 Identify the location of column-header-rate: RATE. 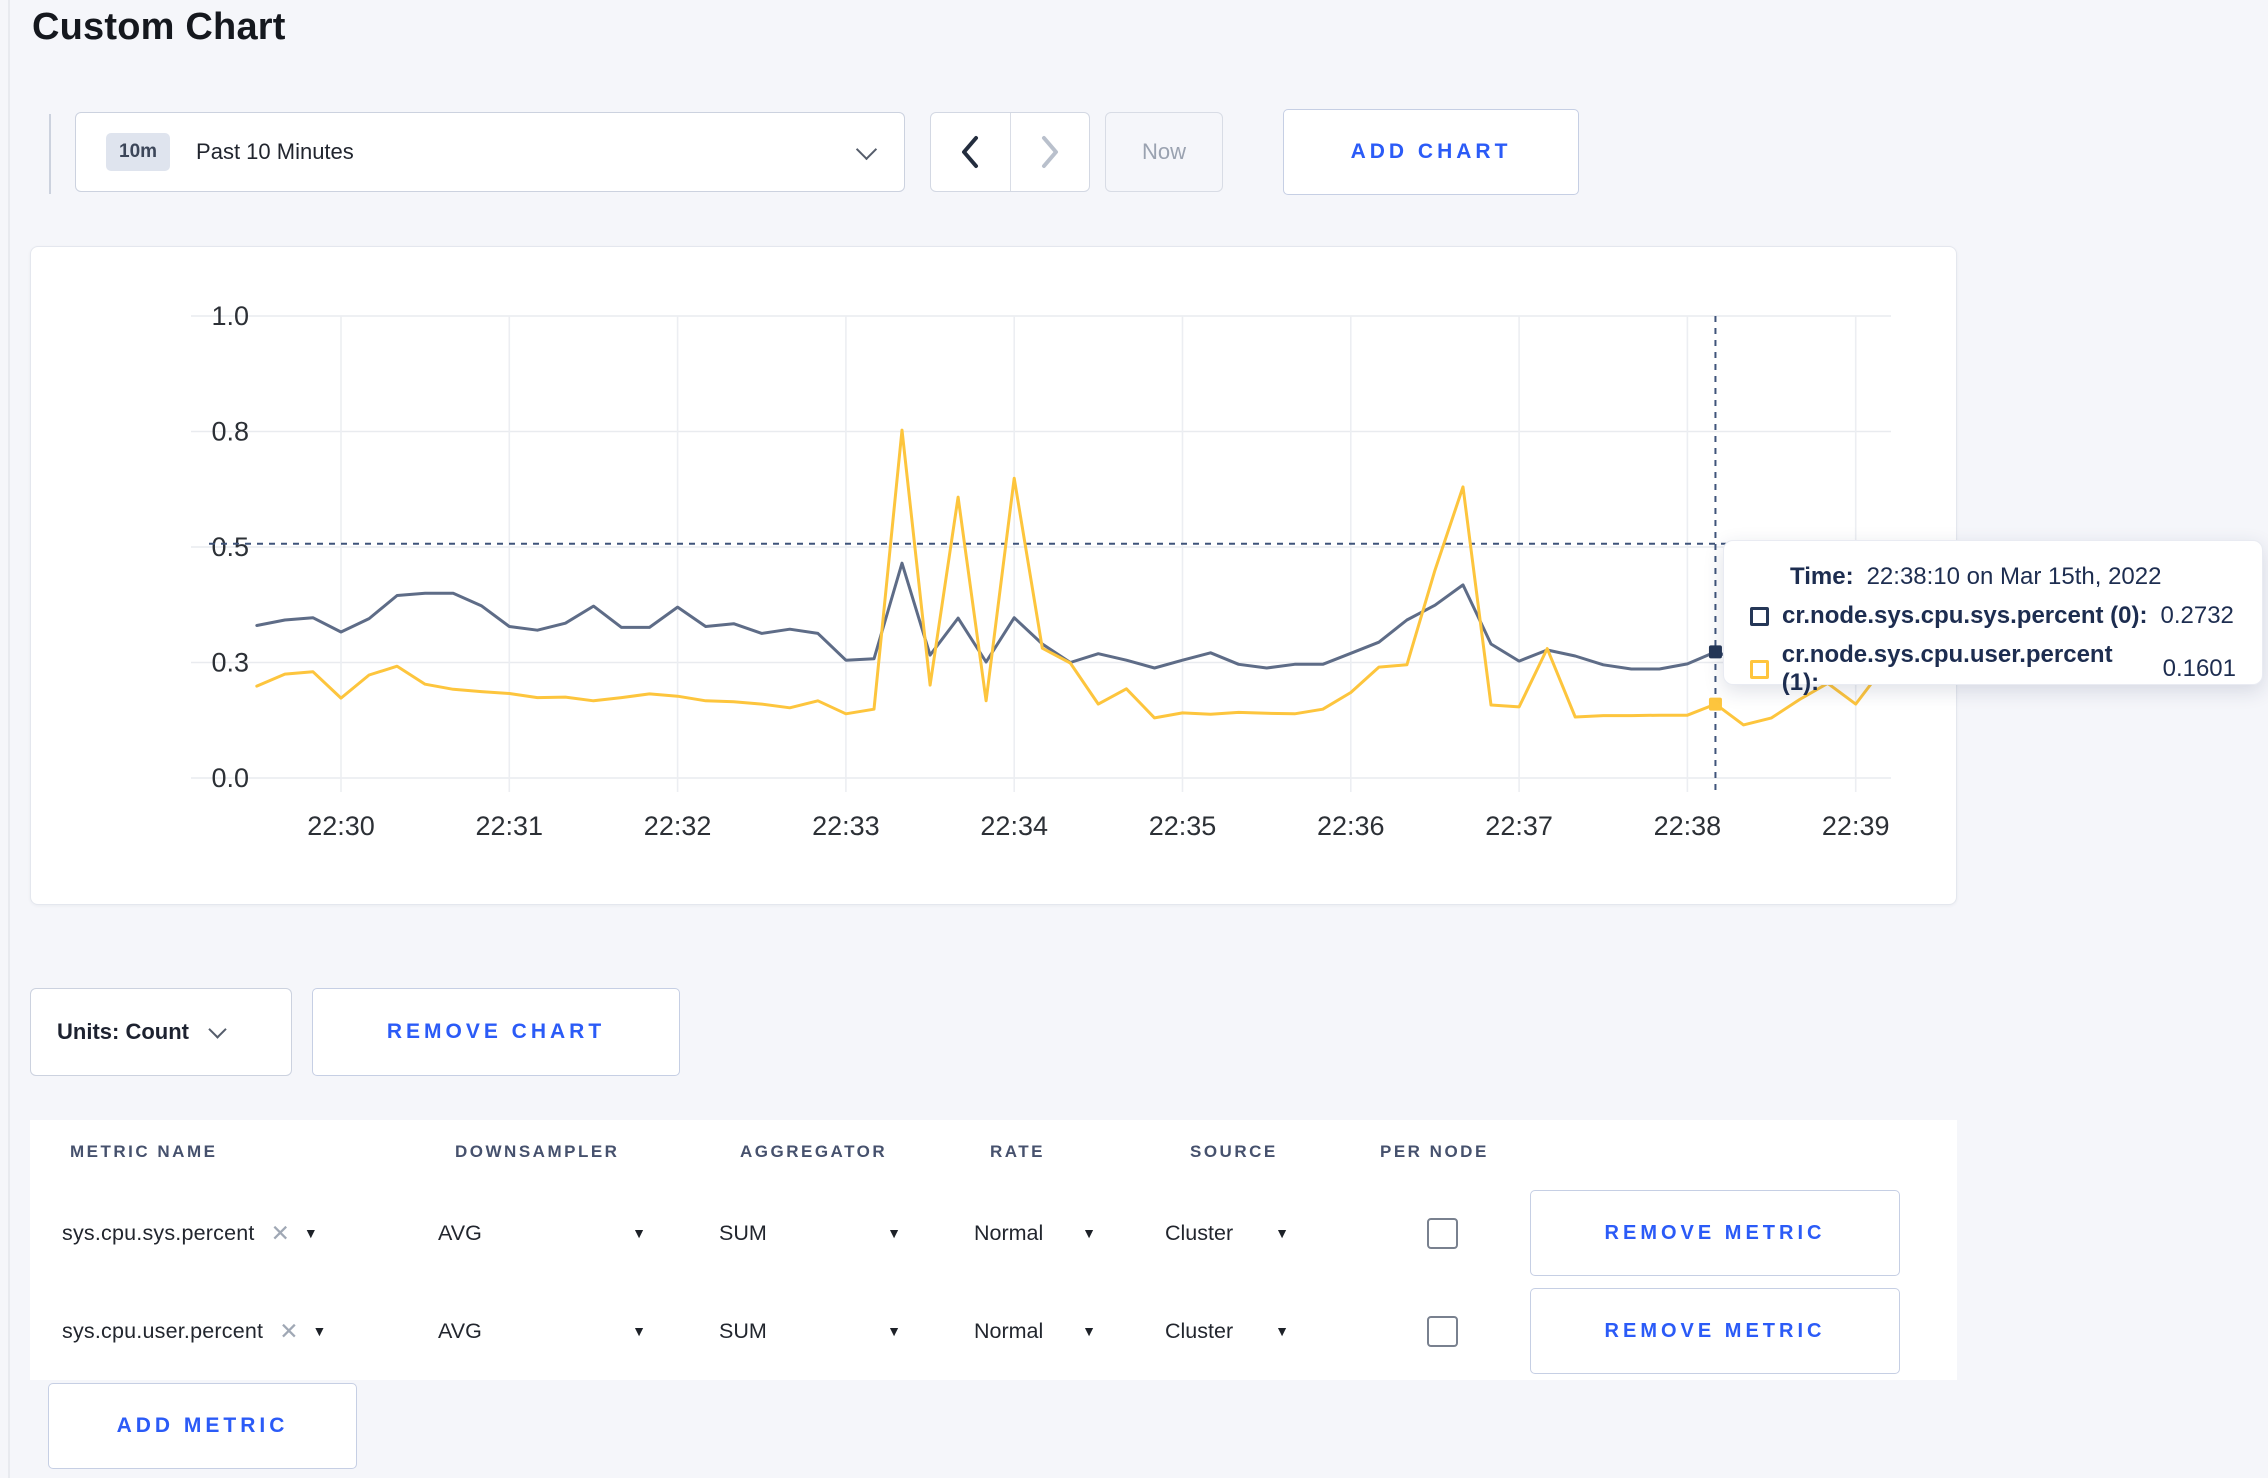
(1018, 1151).